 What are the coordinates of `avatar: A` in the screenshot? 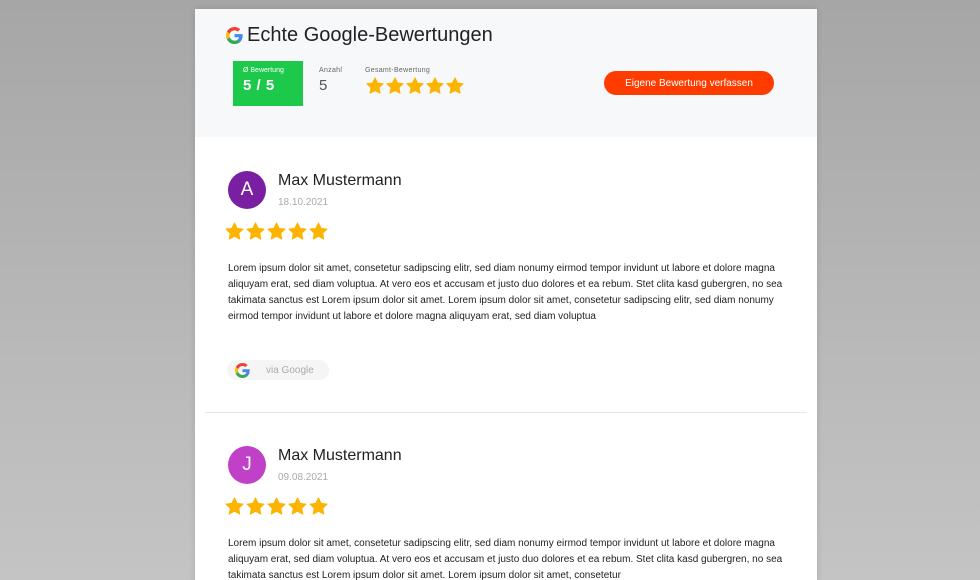 It's located at (247, 190).